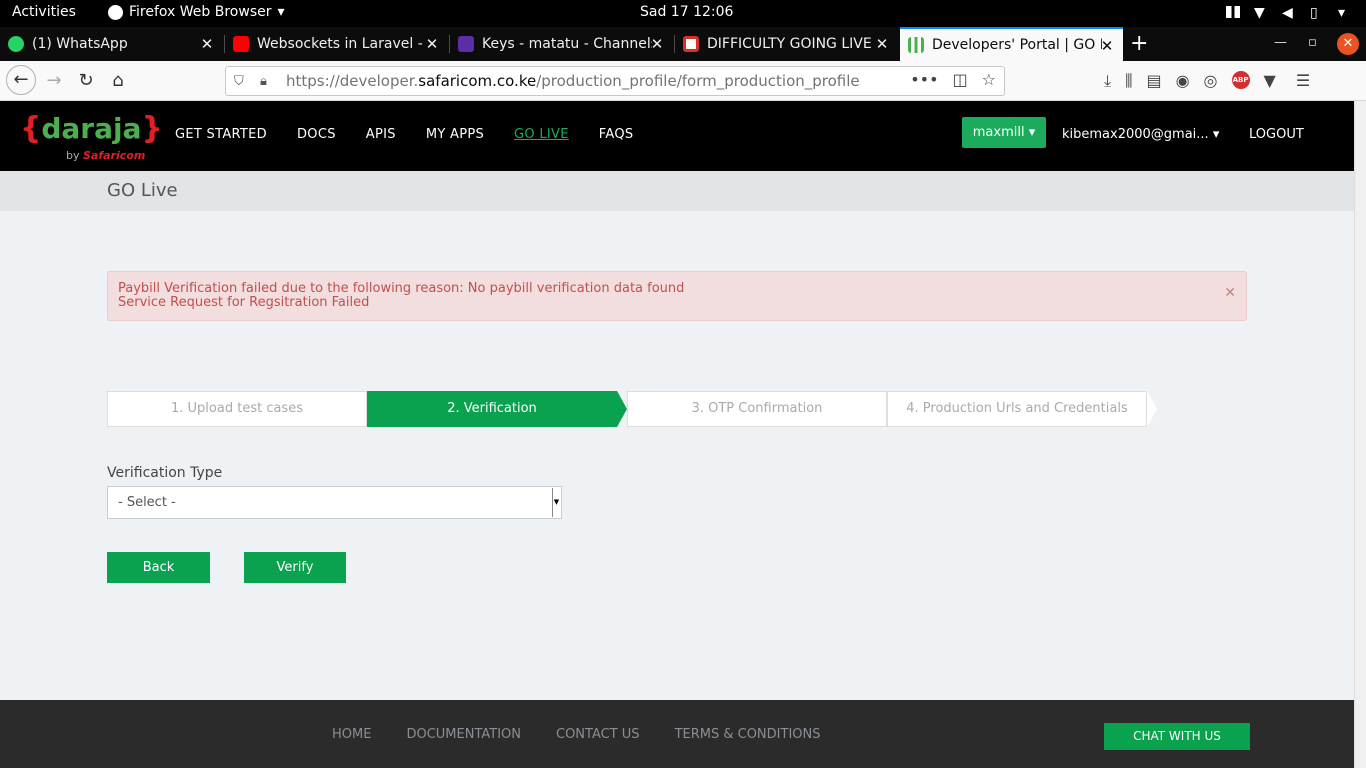 Image resolution: width=1366 pixels, height=768 pixels. I want to click on nav-my-apps: MY APPS, so click(455, 134).